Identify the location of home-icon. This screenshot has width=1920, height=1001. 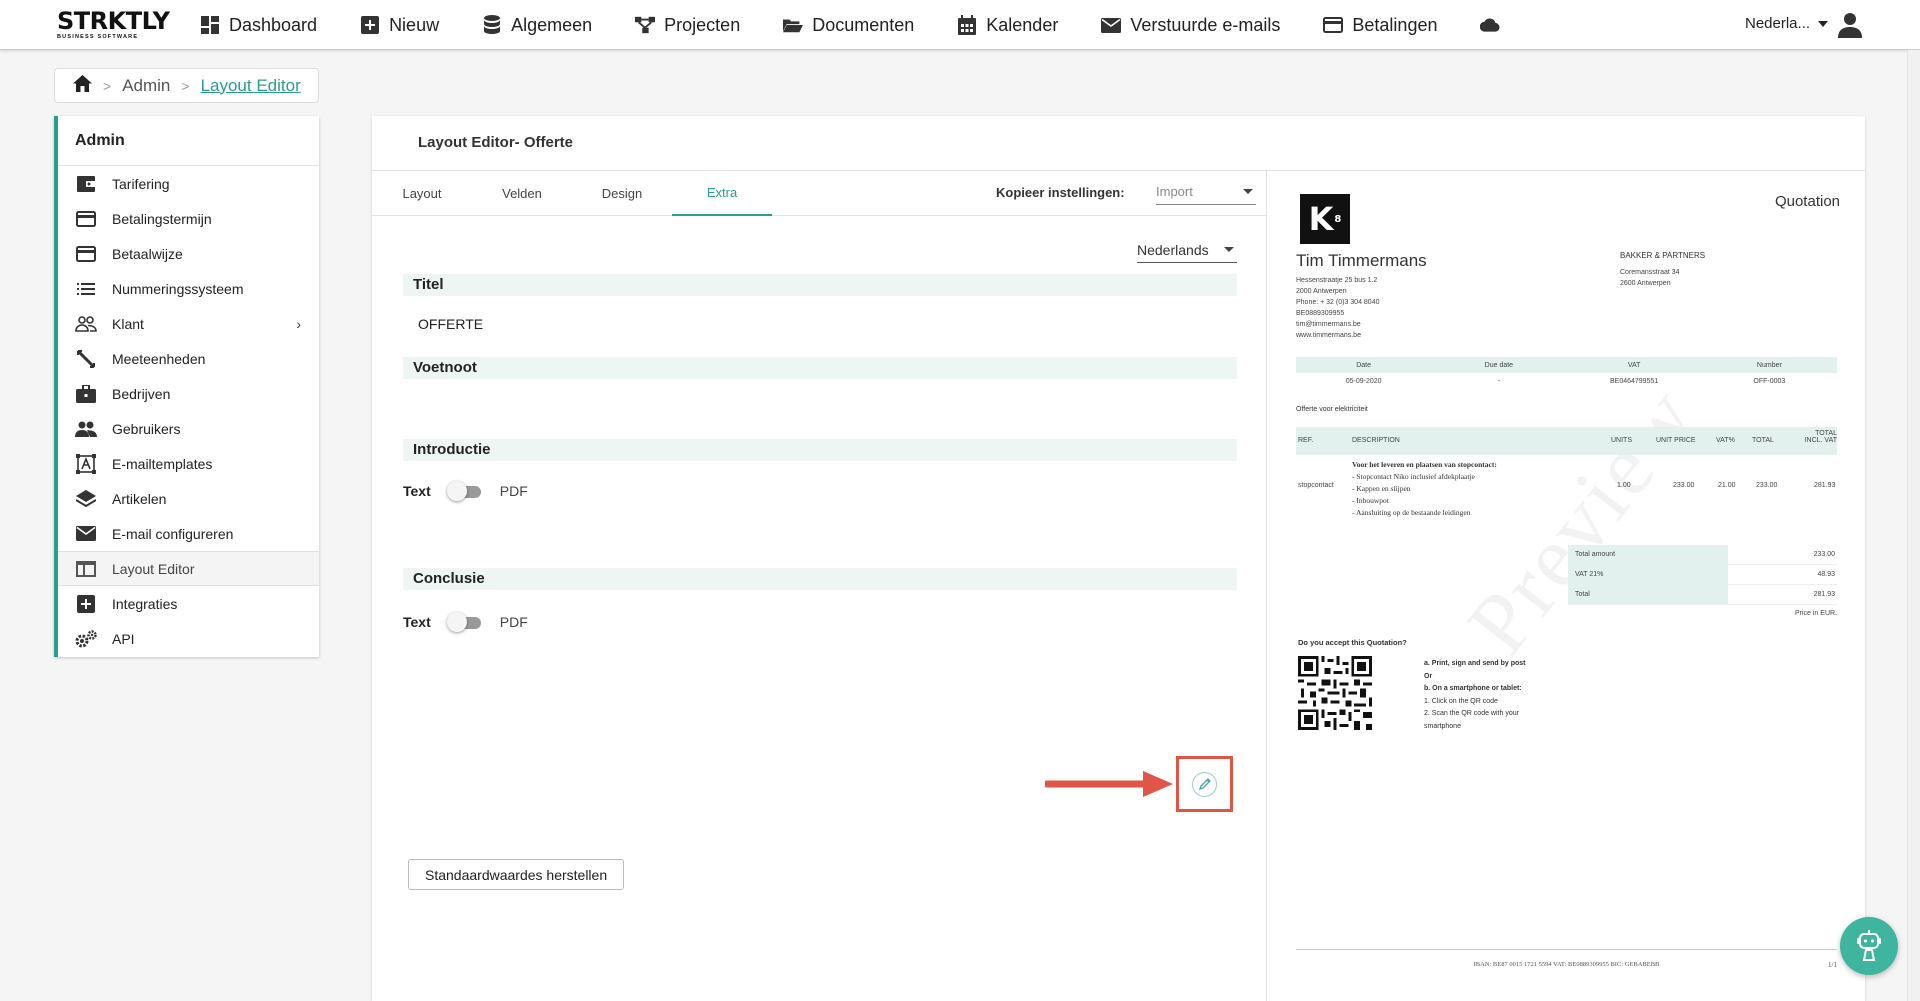
(82, 85).